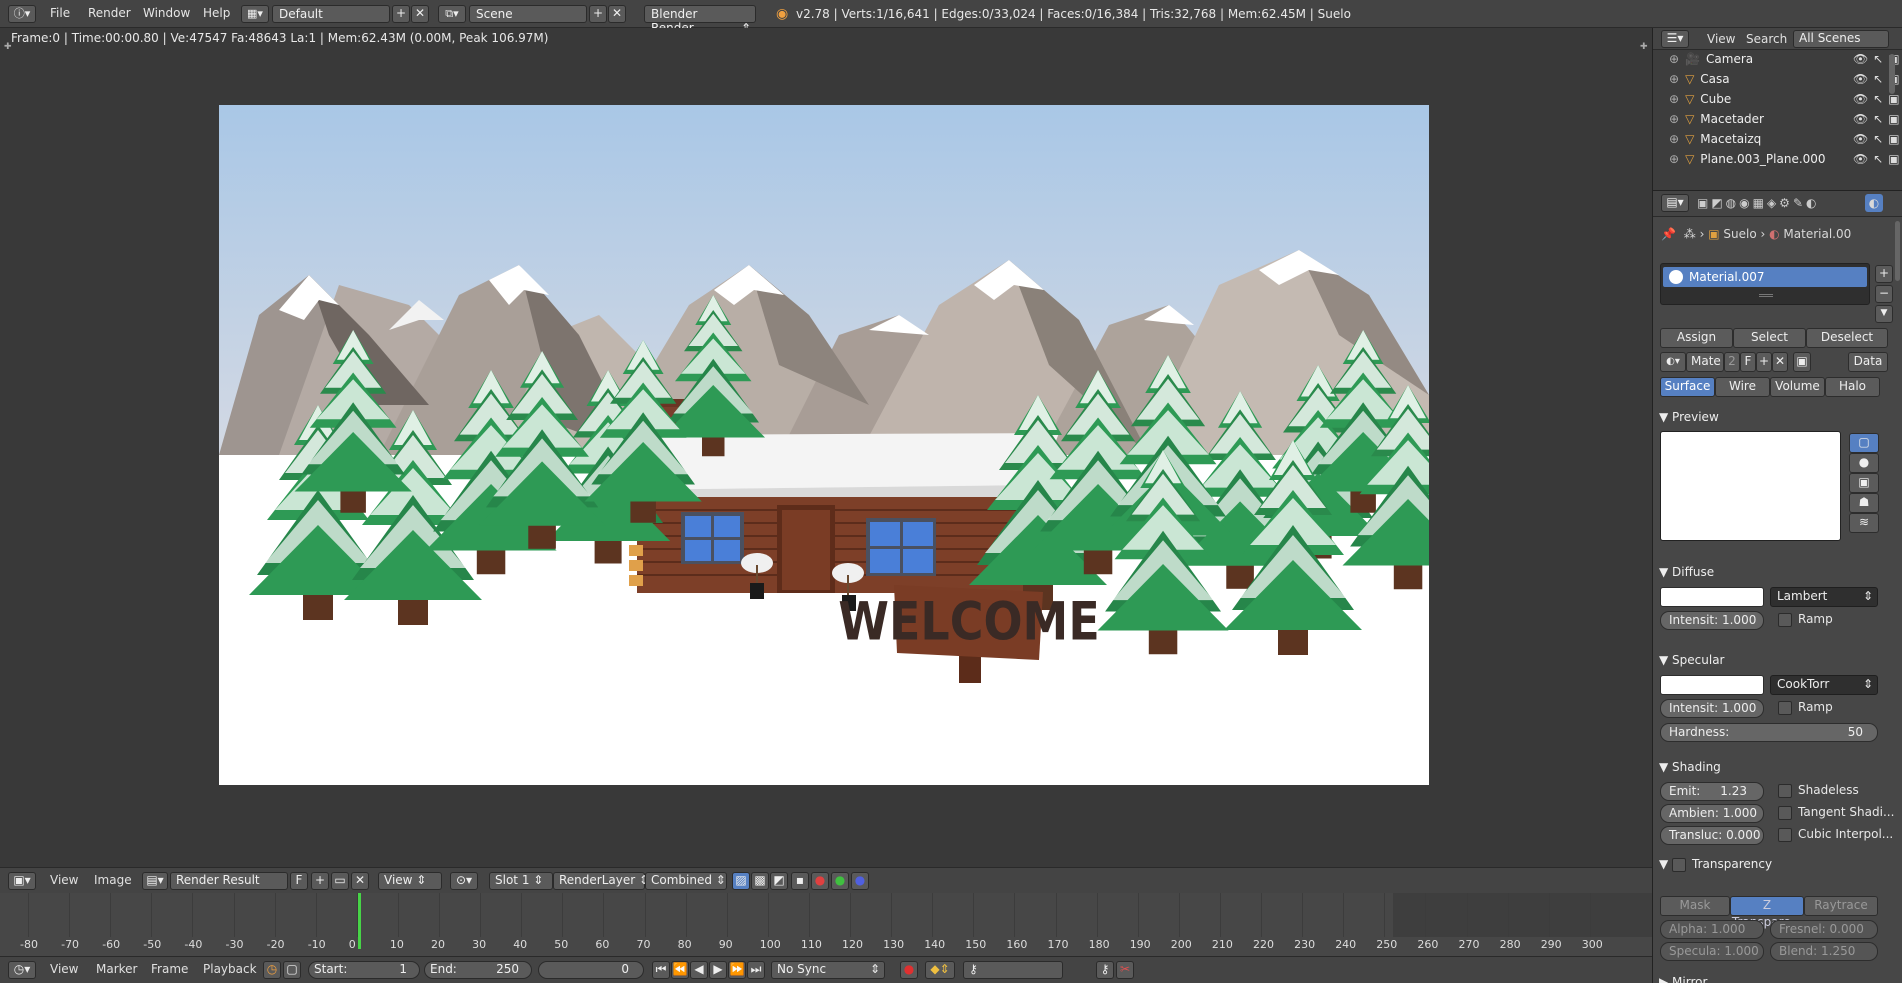  Describe the element at coordinates (1769, 732) in the screenshot. I see `hardness-field: Hardness: 50` at that location.